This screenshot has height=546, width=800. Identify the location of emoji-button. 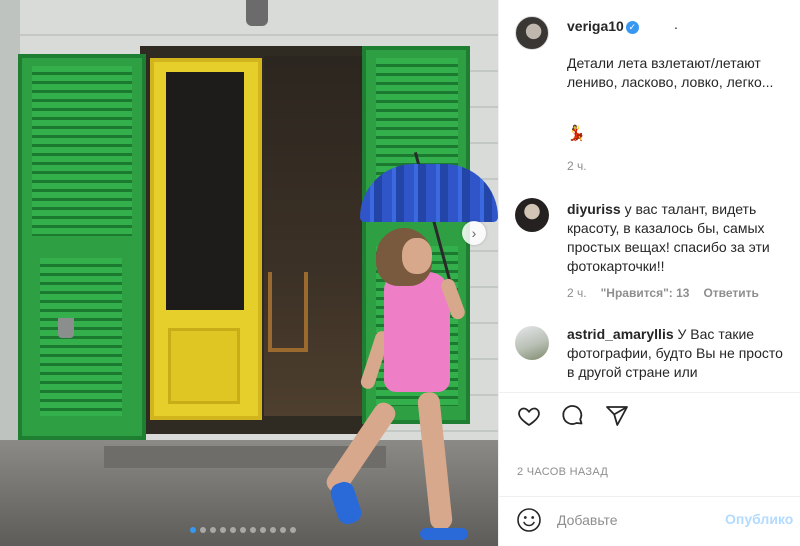
(529, 520).